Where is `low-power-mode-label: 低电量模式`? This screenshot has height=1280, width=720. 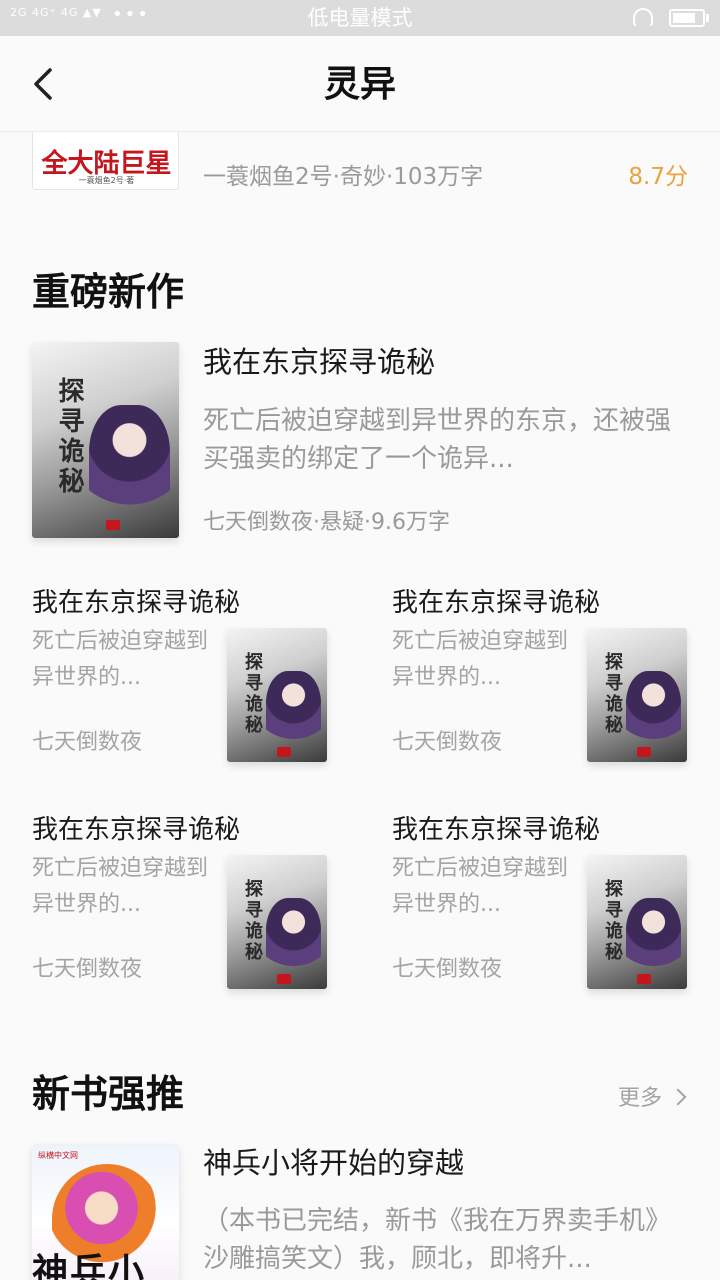 low-power-mode-label: 低电量模式 is located at coordinates (360, 18).